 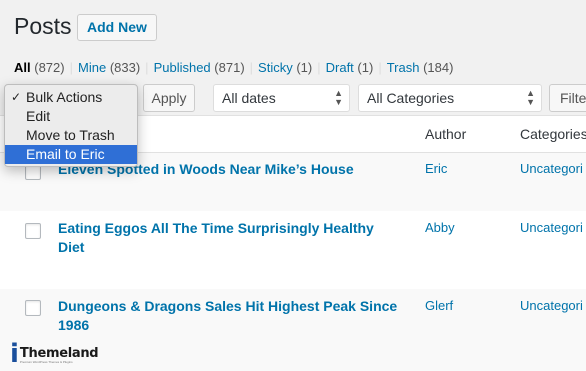 What do you see at coordinates (46, 362) in the screenshot?
I see `logo-tagline: Premium WordPress Themes & Plugins` at bounding box center [46, 362].